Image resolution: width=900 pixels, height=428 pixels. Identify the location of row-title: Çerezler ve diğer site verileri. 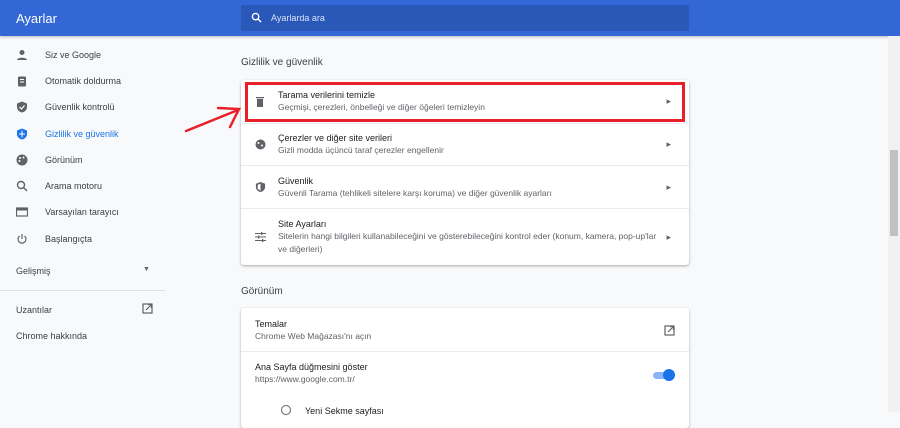
(335, 138).